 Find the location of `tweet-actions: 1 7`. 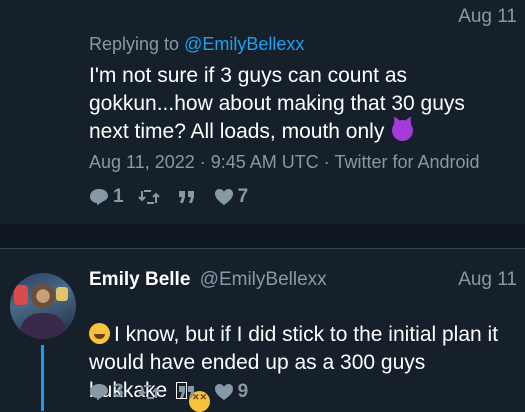

tweet-actions: 1 7 is located at coordinates (175, 197).